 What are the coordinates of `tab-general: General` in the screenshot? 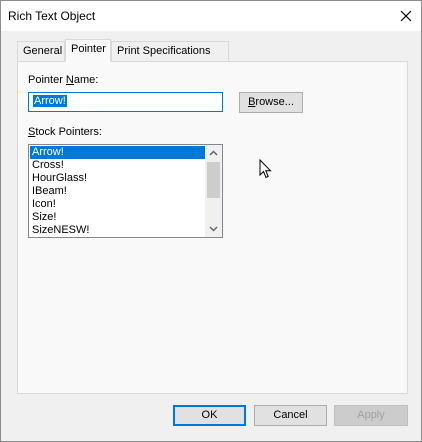 It's located at (41, 51).